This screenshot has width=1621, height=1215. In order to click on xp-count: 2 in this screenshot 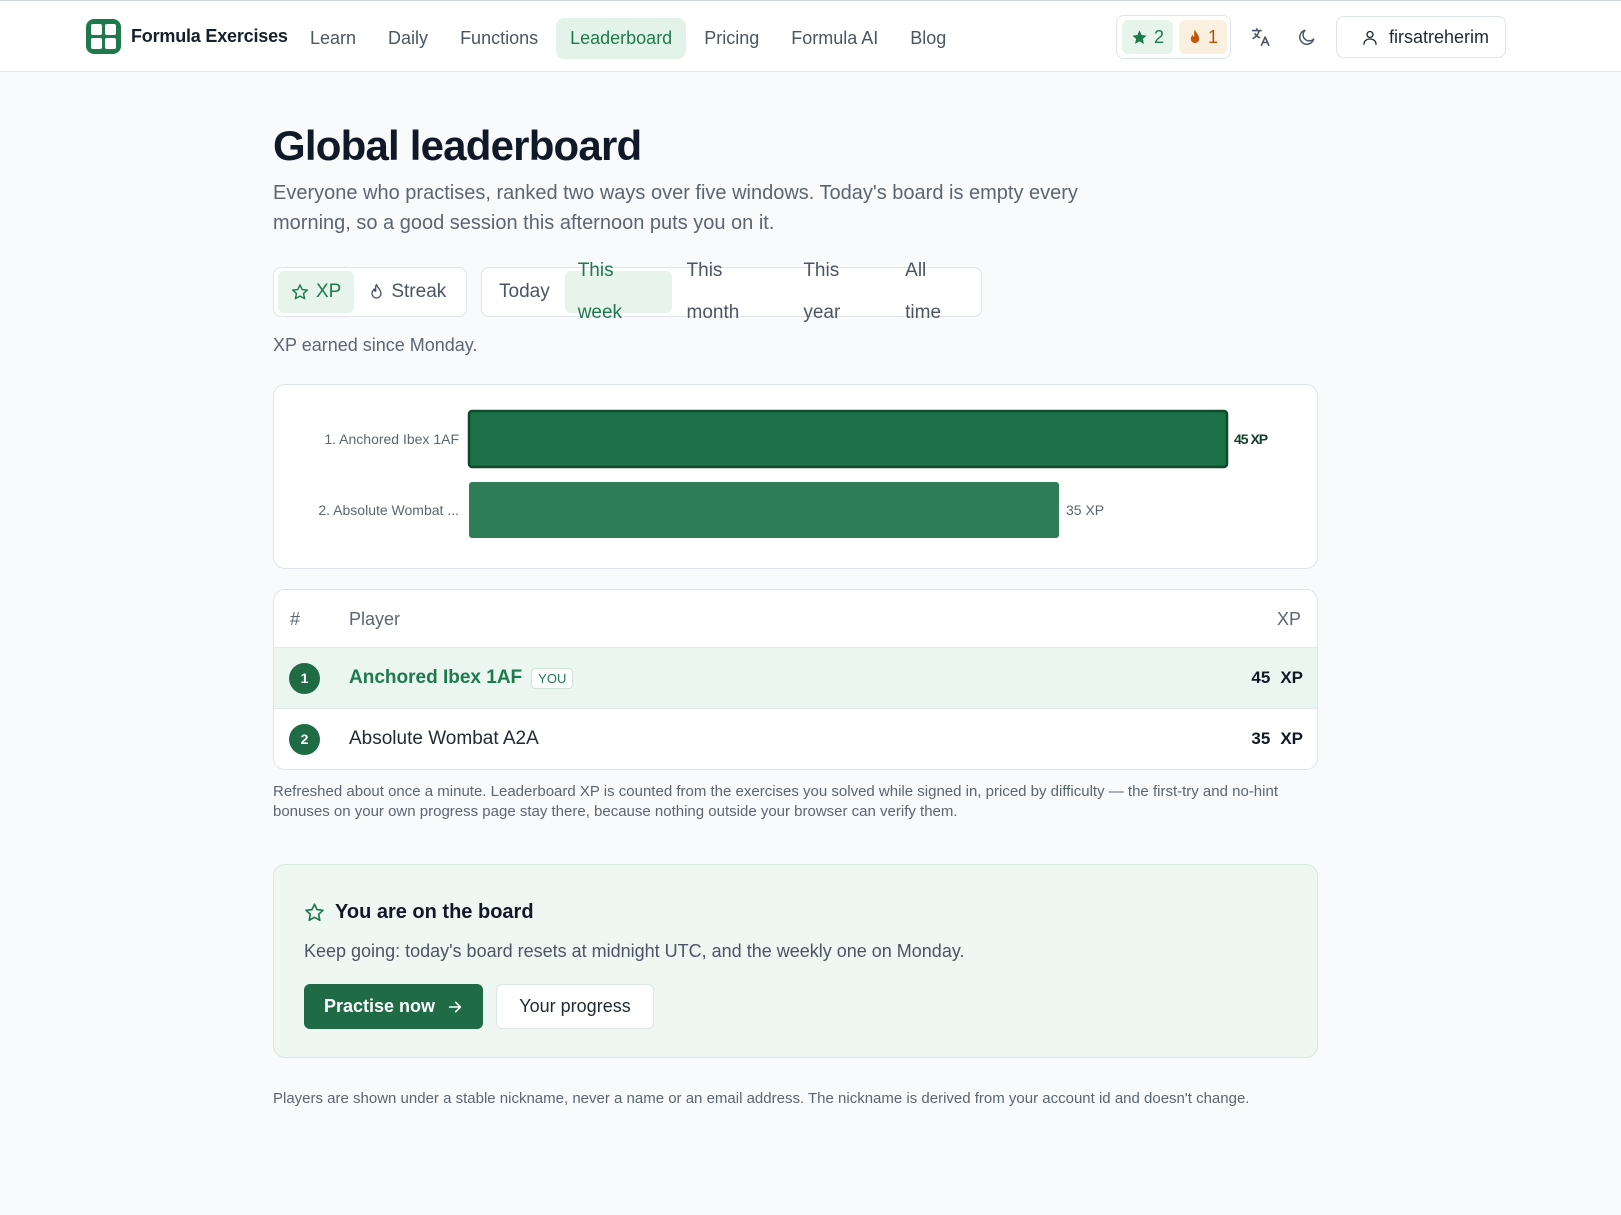, I will do `click(1159, 36)`.